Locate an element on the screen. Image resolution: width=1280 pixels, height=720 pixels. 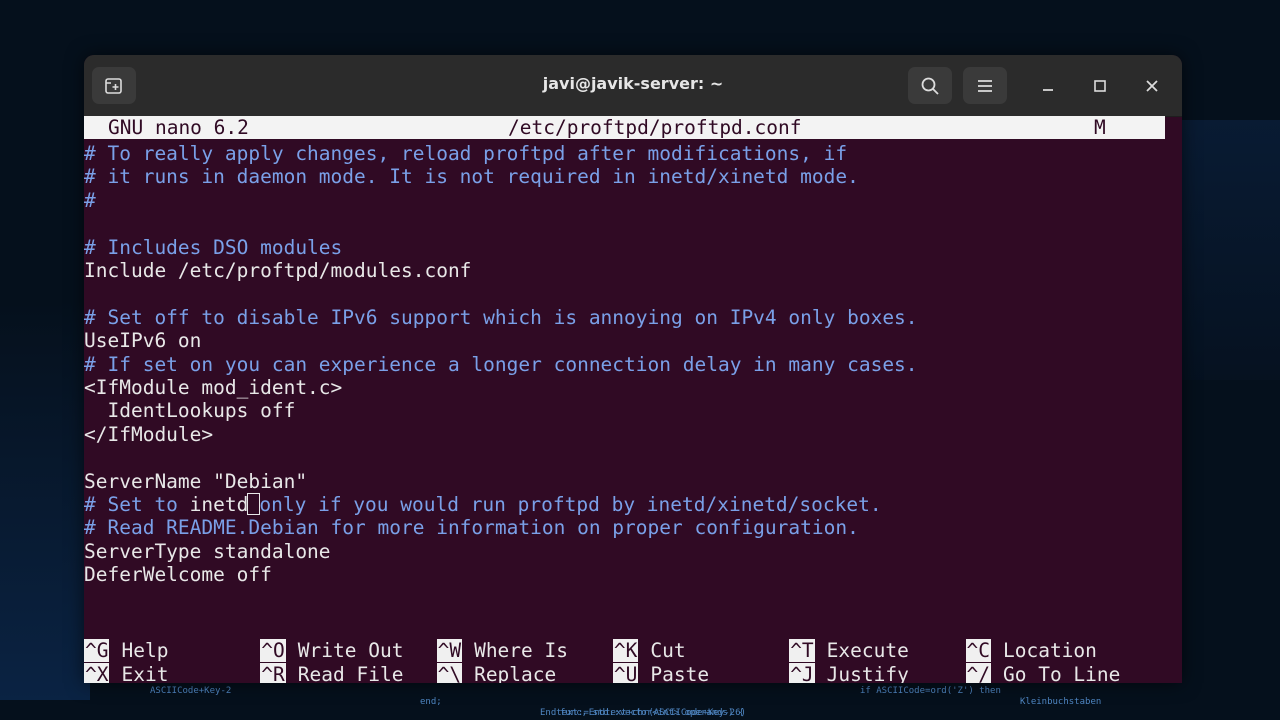
editor-line: </IfModule> is located at coordinates (149, 434).